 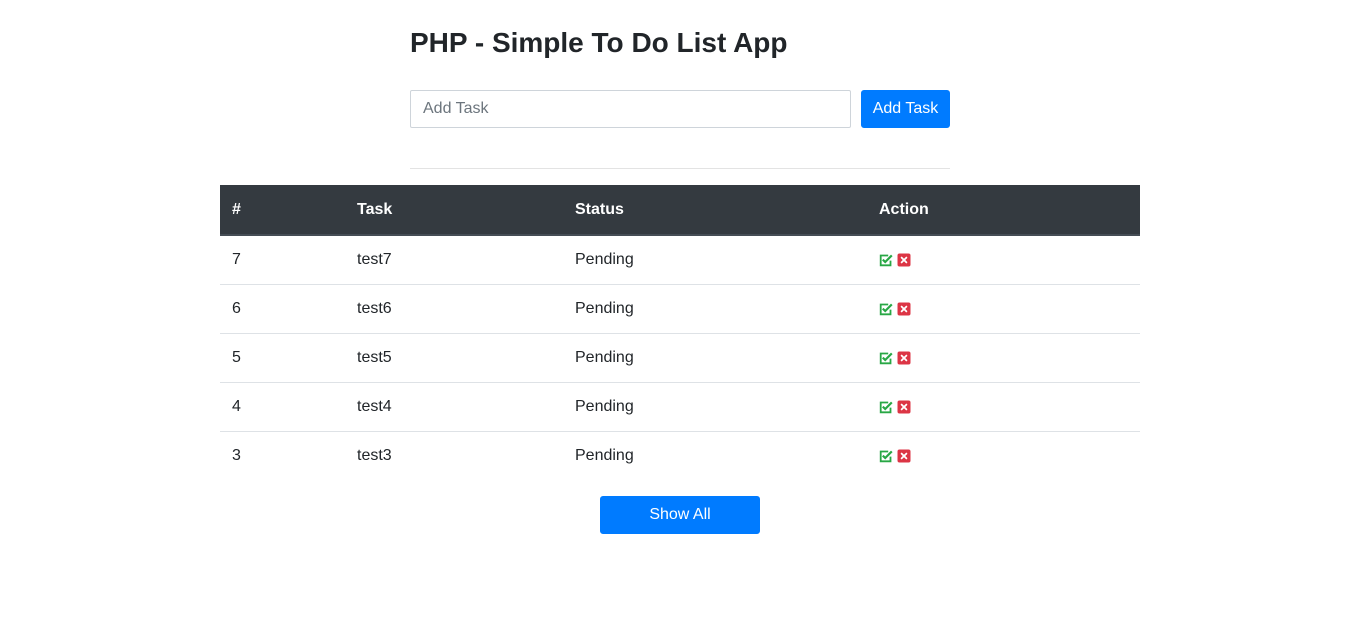 What do you see at coordinates (282, 358) in the screenshot?
I see `task-id: 5` at bounding box center [282, 358].